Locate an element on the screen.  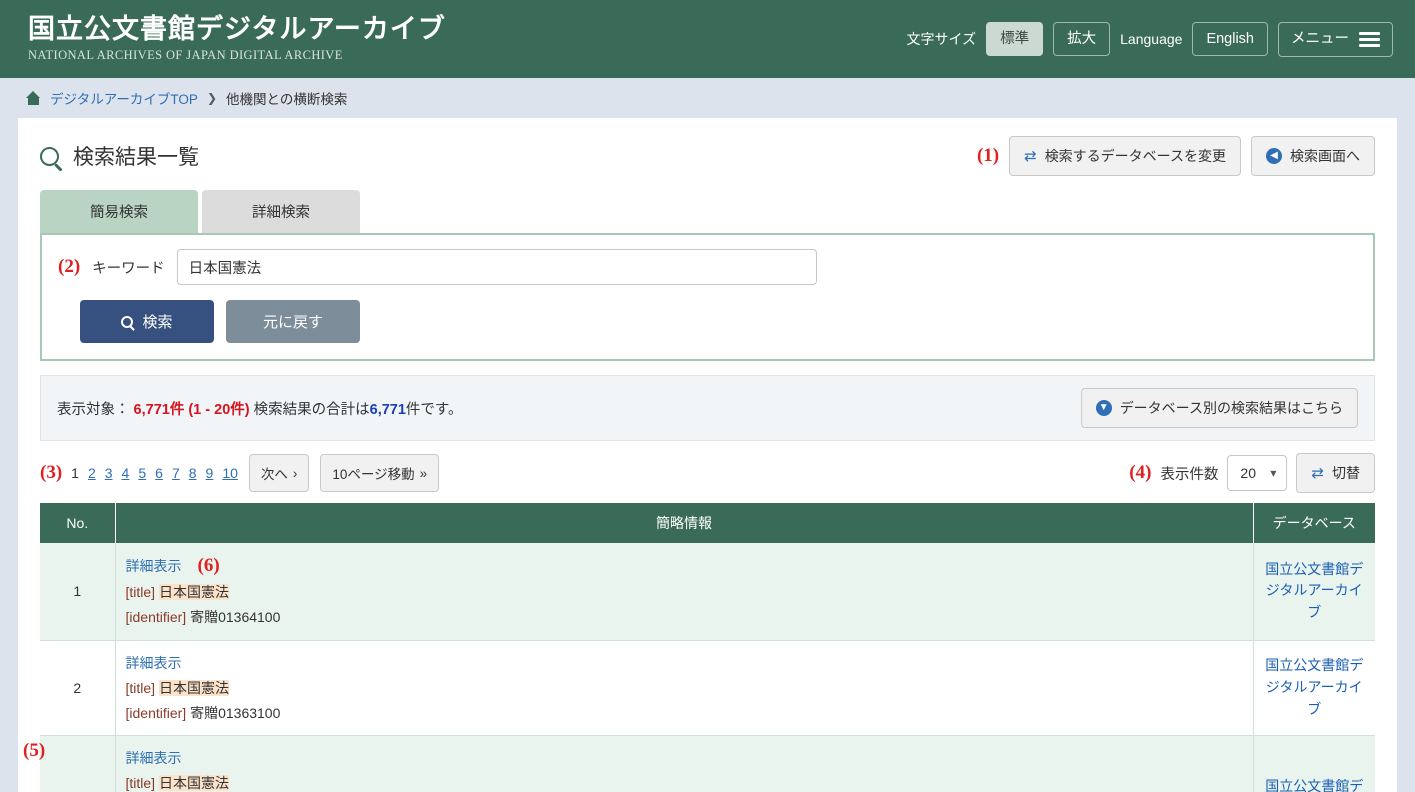
title-actions: (1) ⇄ 検索するデータベースを変更 ◀ 検索画面へ is located at coordinates (1176, 156).